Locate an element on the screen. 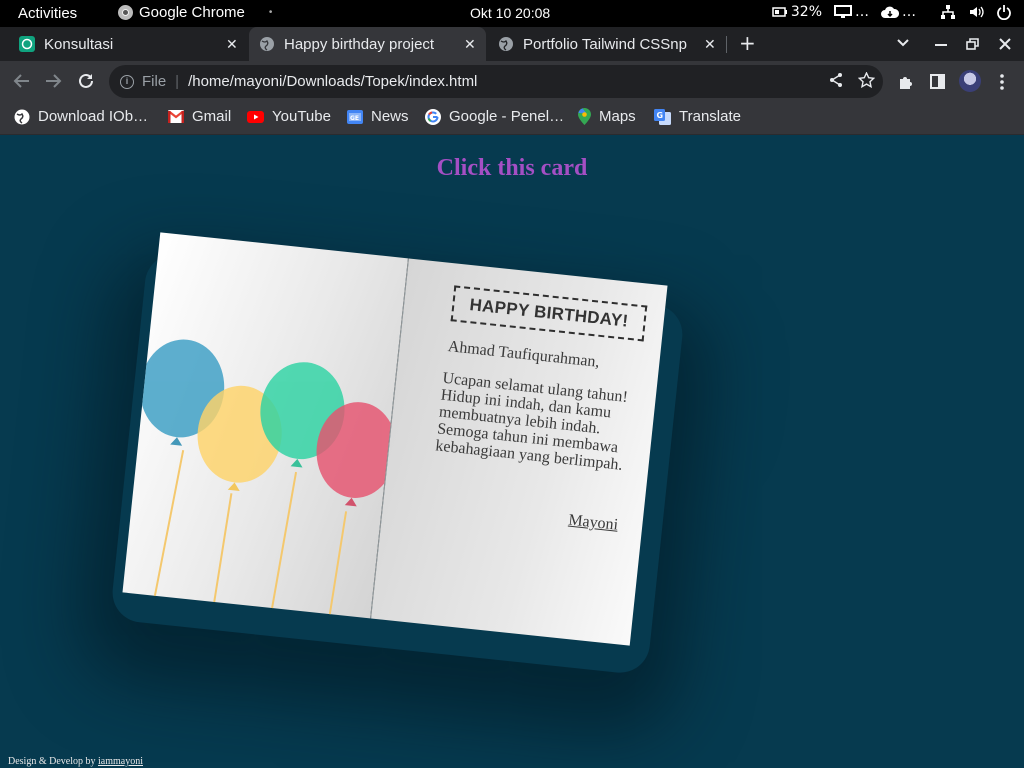 The width and height of the screenshot is (1024, 768). restore-icon is located at coordinates (972, 44).